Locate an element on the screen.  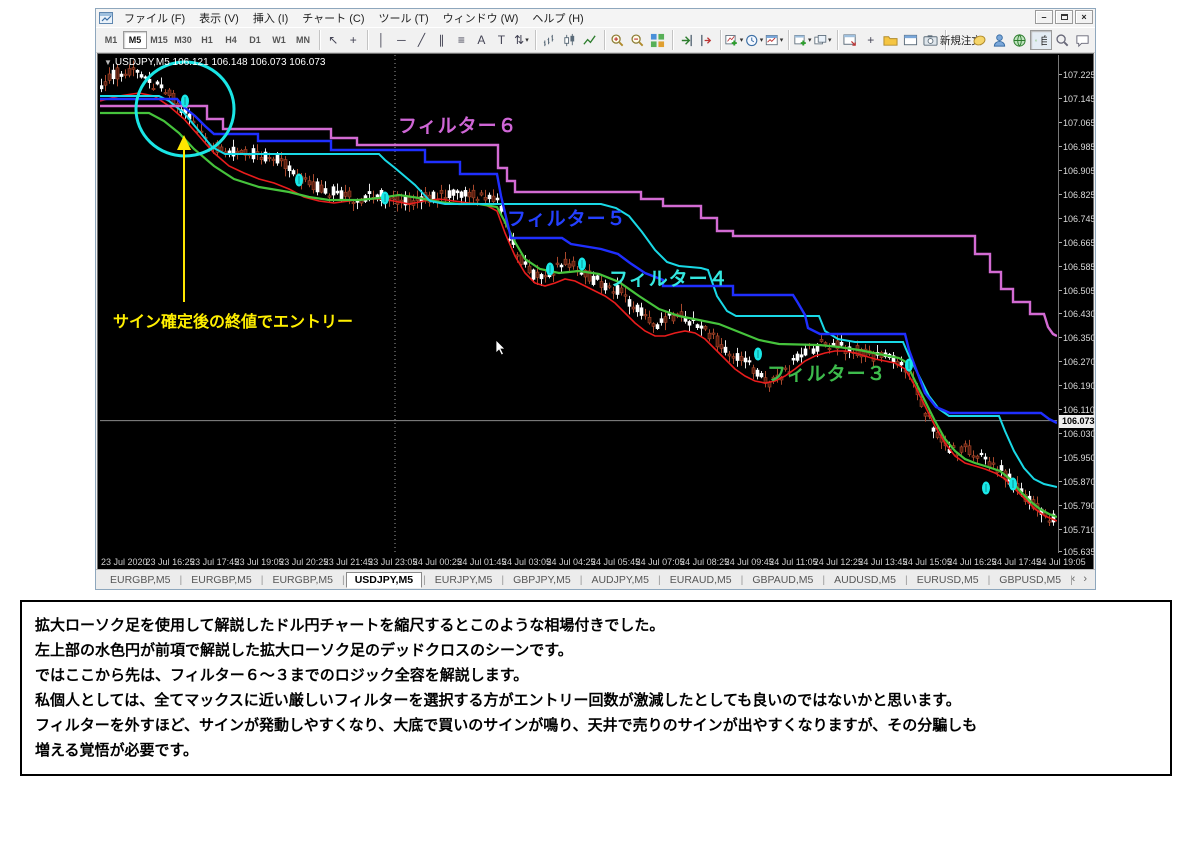
auto-scroll-icon is located at coordinates (686, 40).